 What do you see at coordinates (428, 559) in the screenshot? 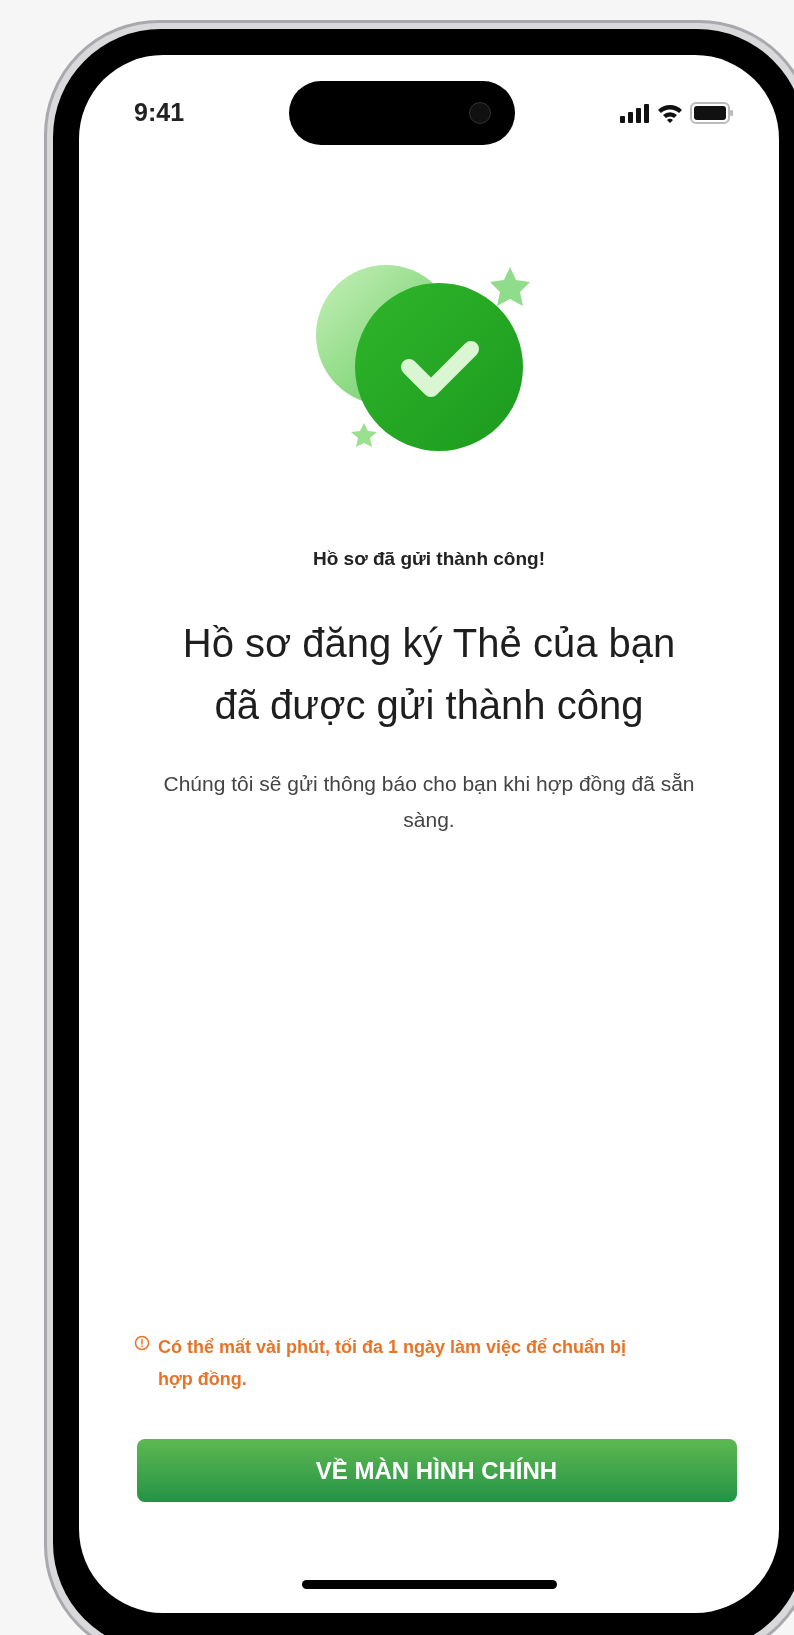
I see `success-caption: Hồ sơ đã gửi thành công!` at bounding box center [428, 559].